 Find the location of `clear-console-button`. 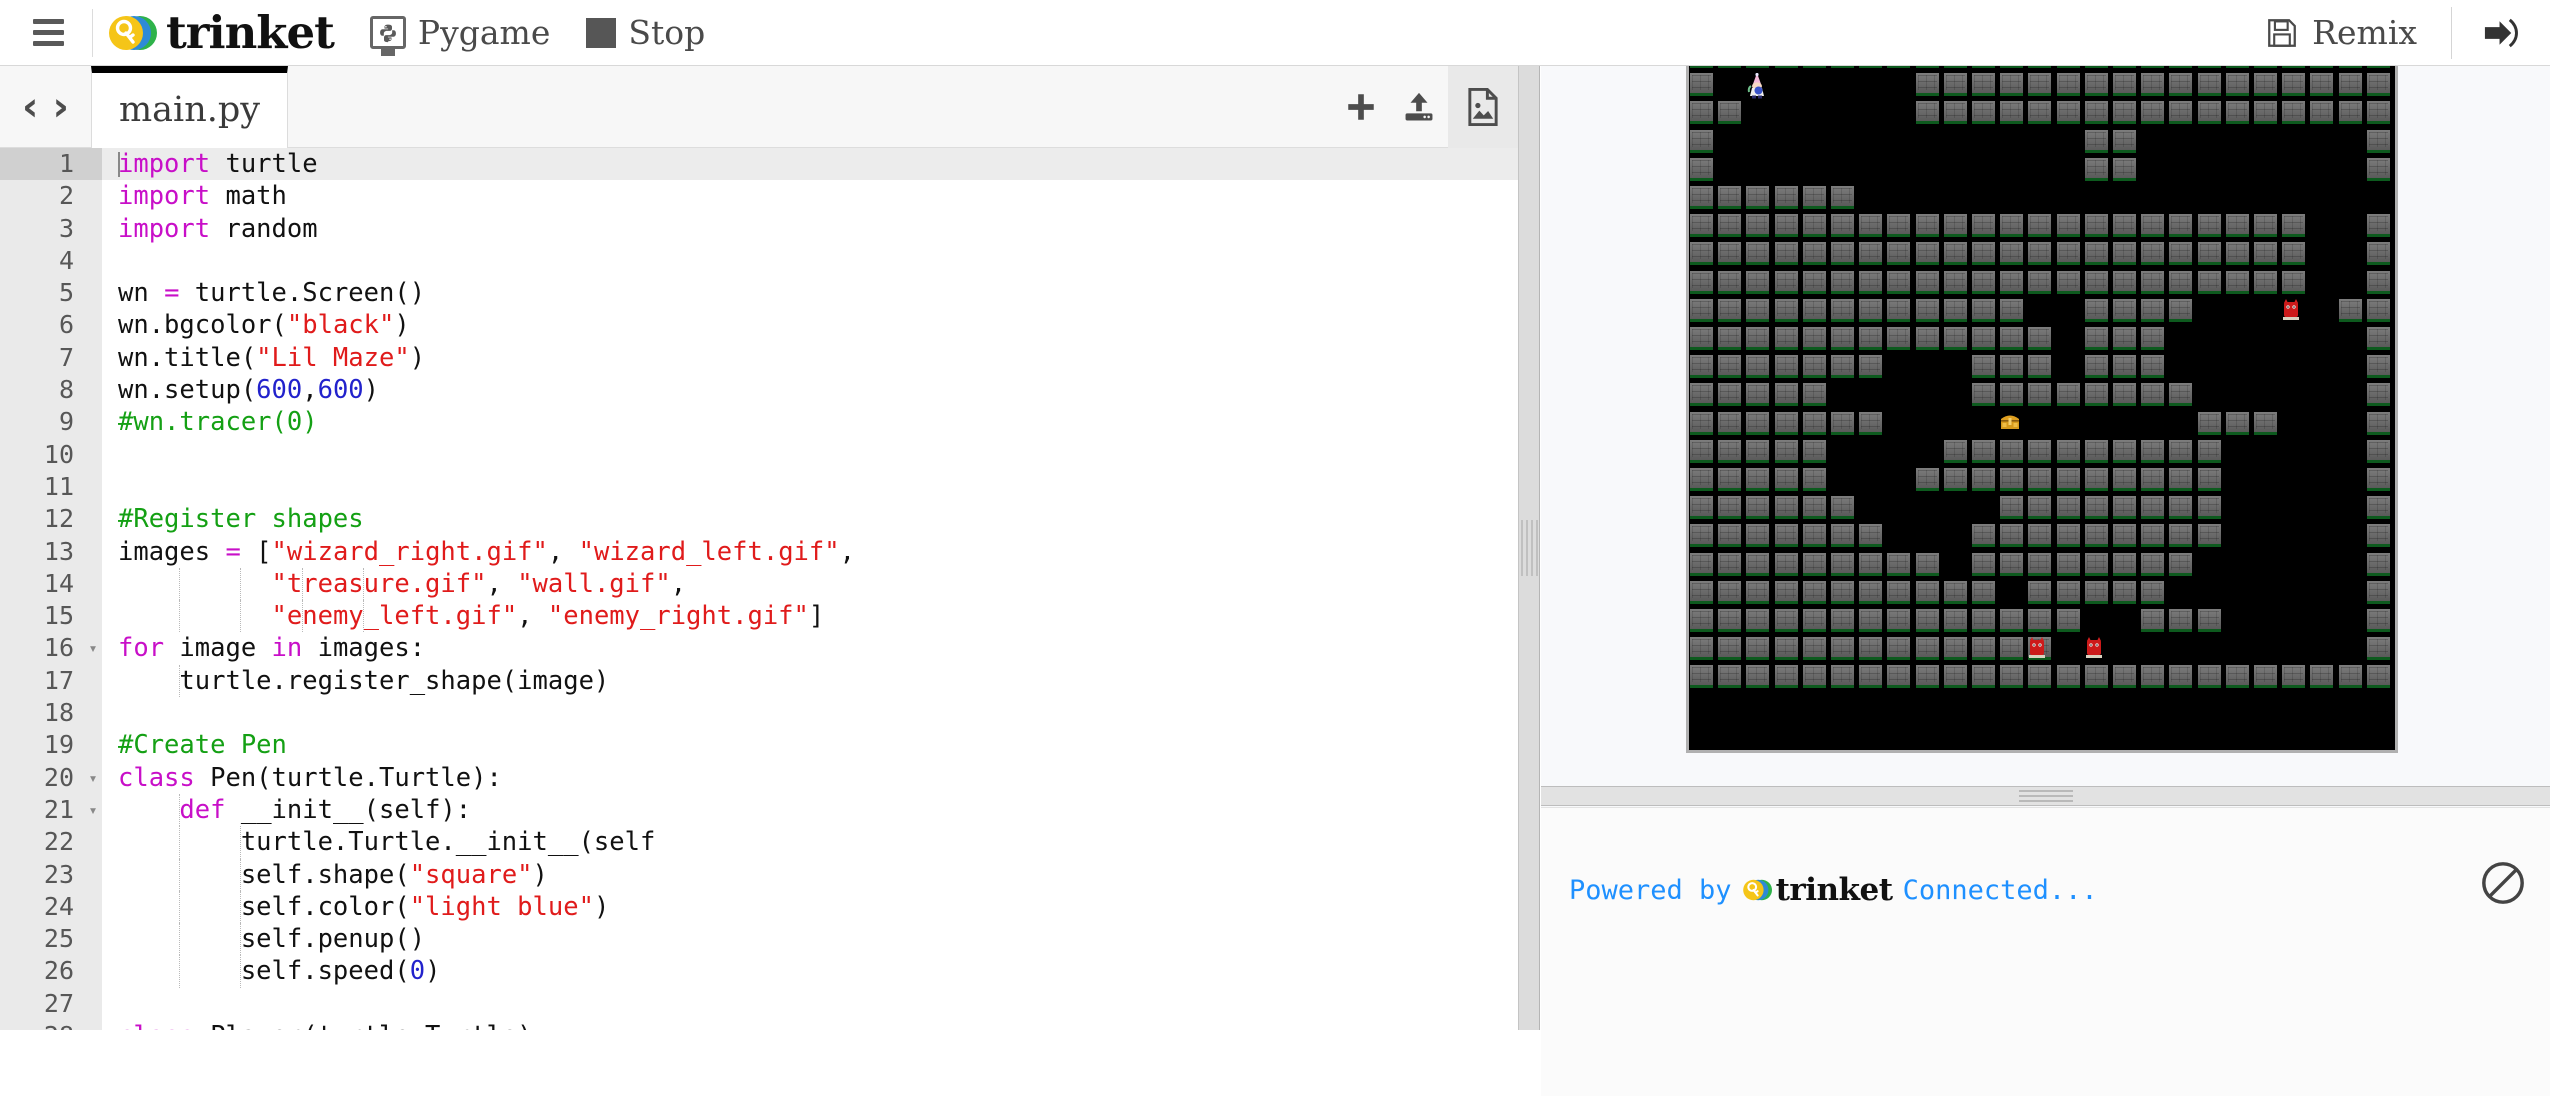

clear-console-button is located at coordinates (2503, 883).